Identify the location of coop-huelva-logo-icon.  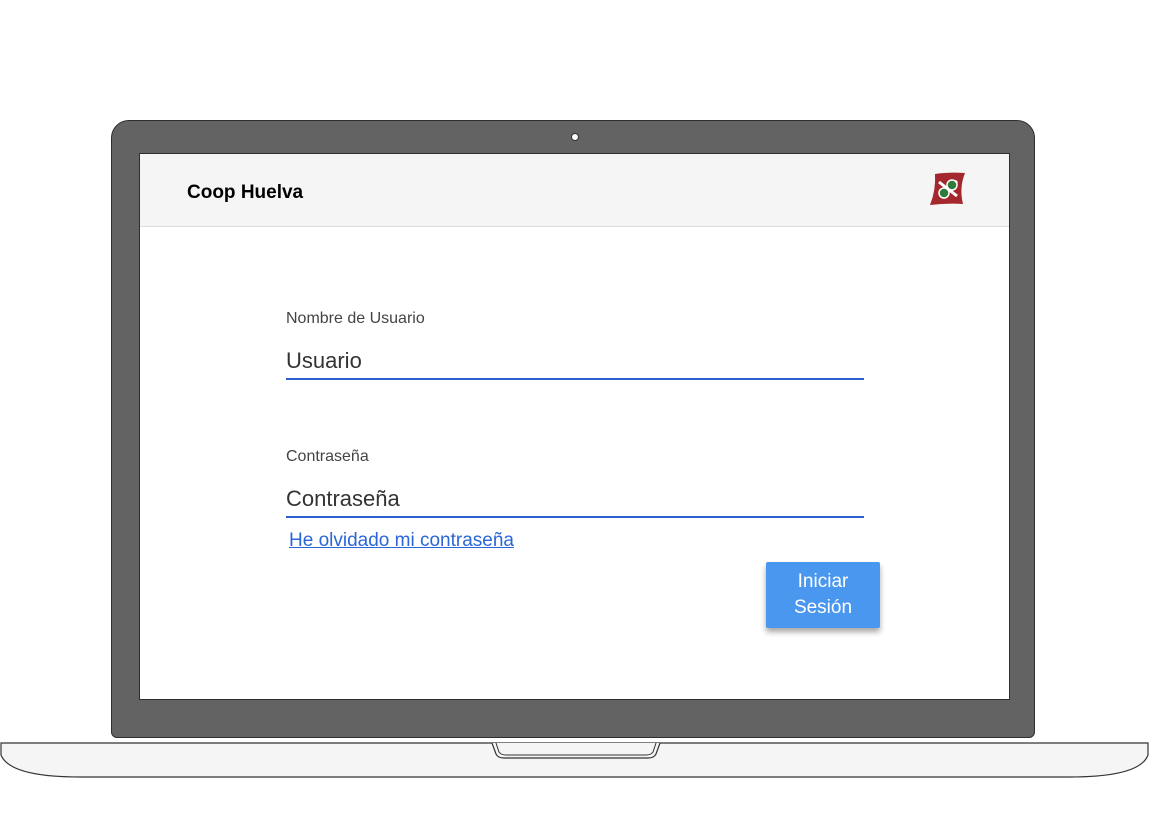
(947, 188).